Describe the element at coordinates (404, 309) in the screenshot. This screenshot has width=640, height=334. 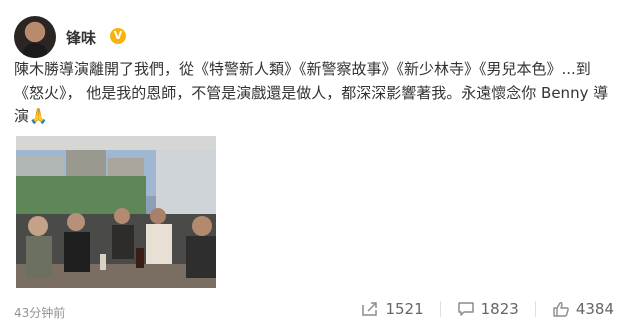
I see `share-count: 1521` at that location.